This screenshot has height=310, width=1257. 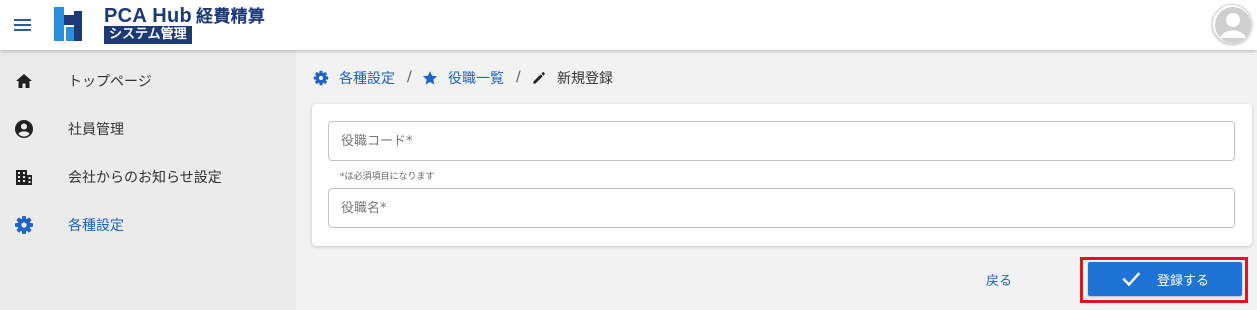 I want to click on position-code-input, so click(x=781, y=141).